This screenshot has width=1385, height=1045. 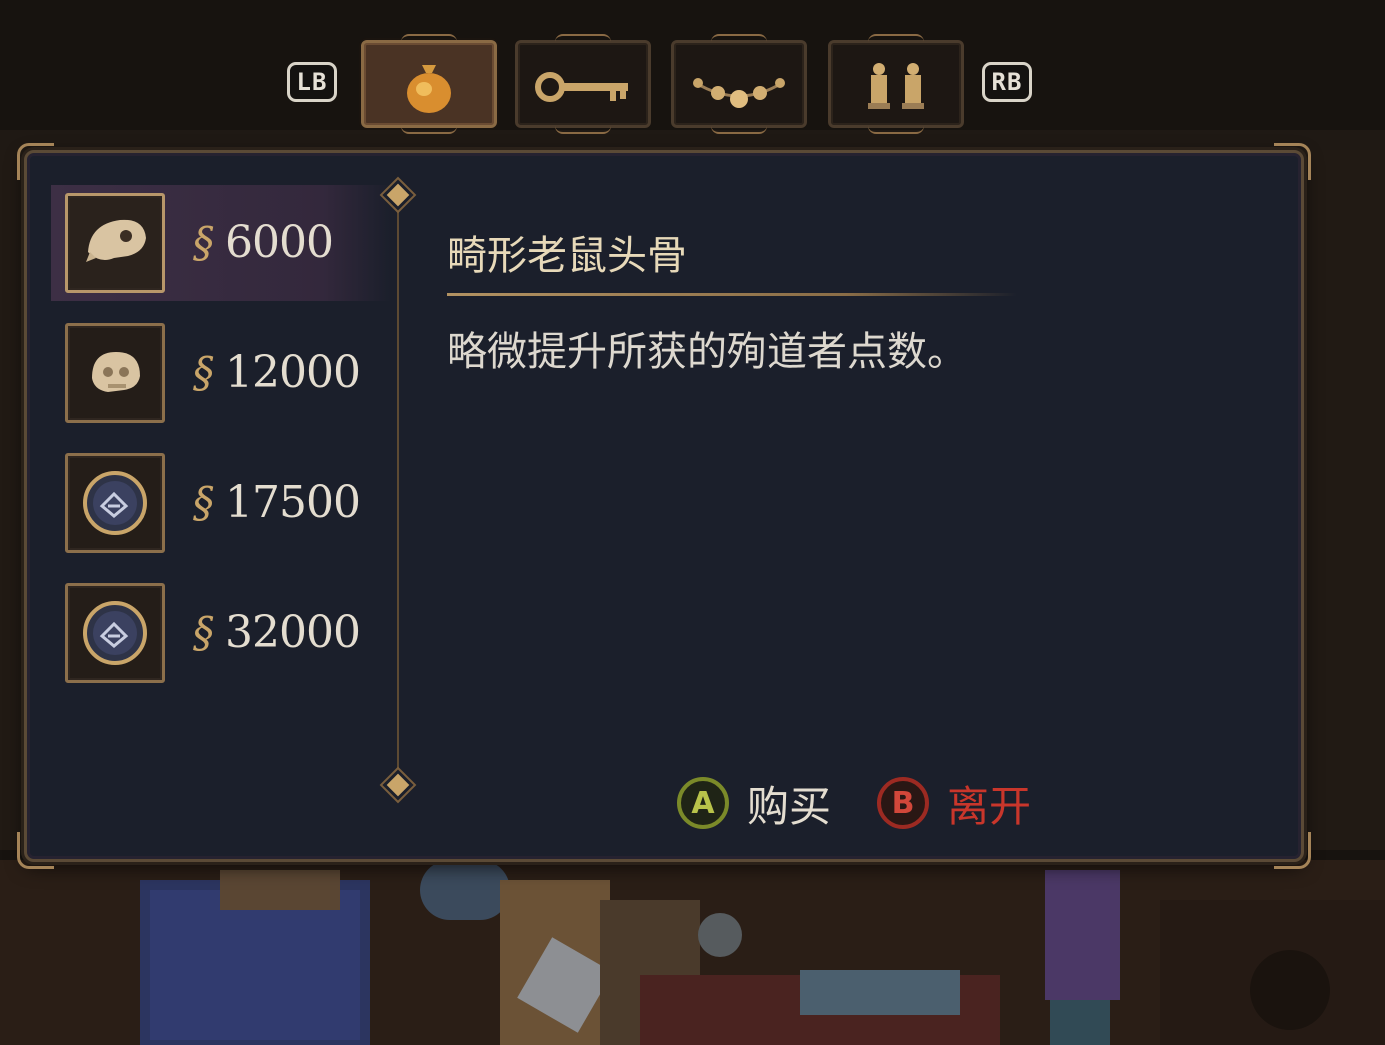 I want to click on item-price: § 6000, so click(x=263, y=242).